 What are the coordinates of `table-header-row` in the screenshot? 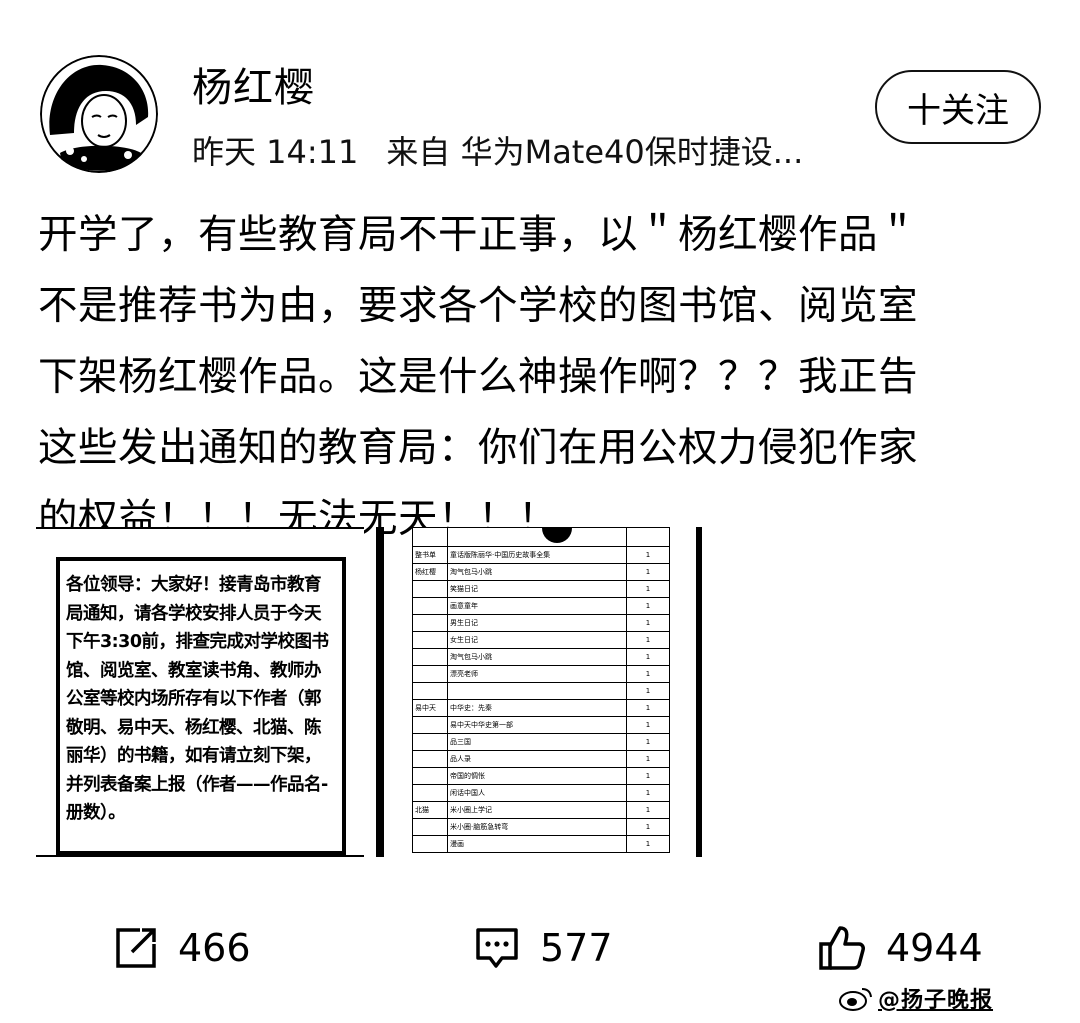 It's located at (541, 537).